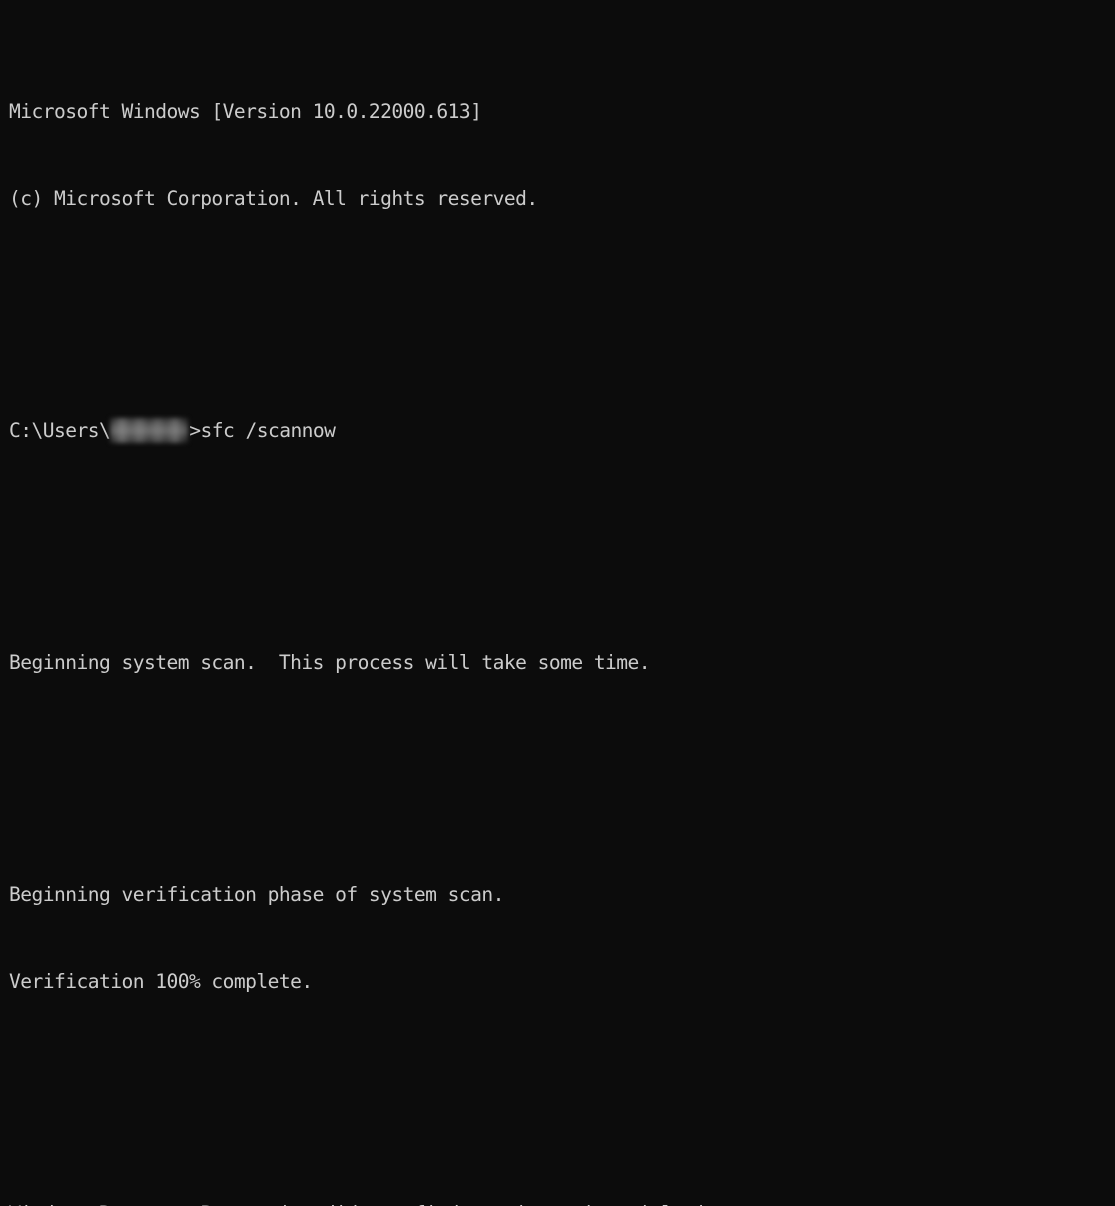  Describe the element at coordinates (149, 430) in the screenshot. I see `redacted-username` at that location.